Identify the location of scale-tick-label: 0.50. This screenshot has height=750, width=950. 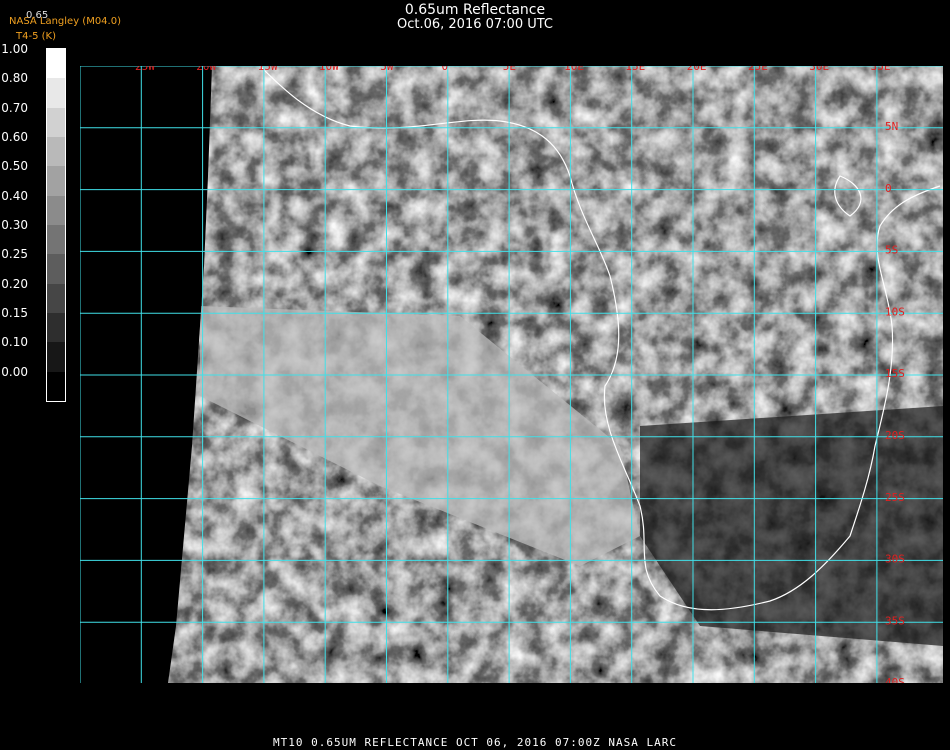
(14, 166).